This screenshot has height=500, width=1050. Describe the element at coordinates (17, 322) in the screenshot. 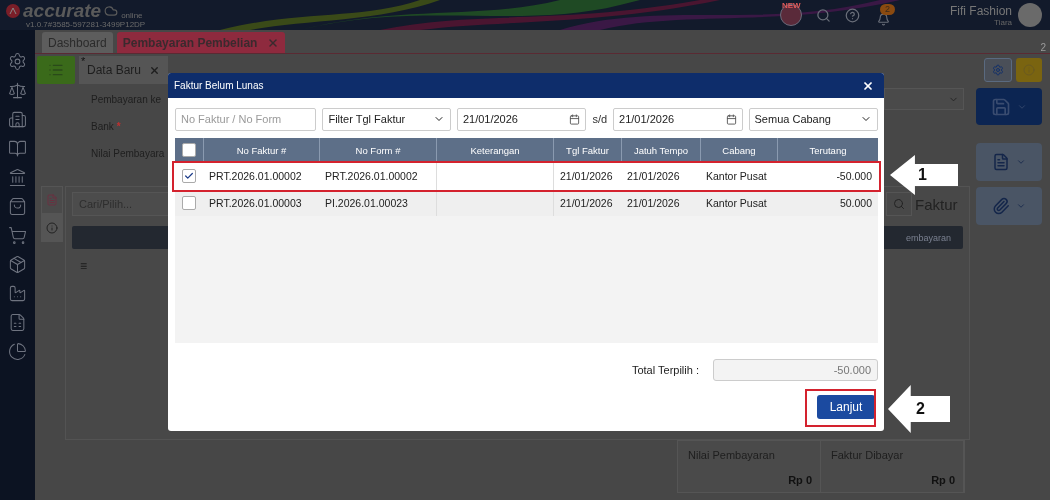

I see `spreadsheet-icon` at that location.